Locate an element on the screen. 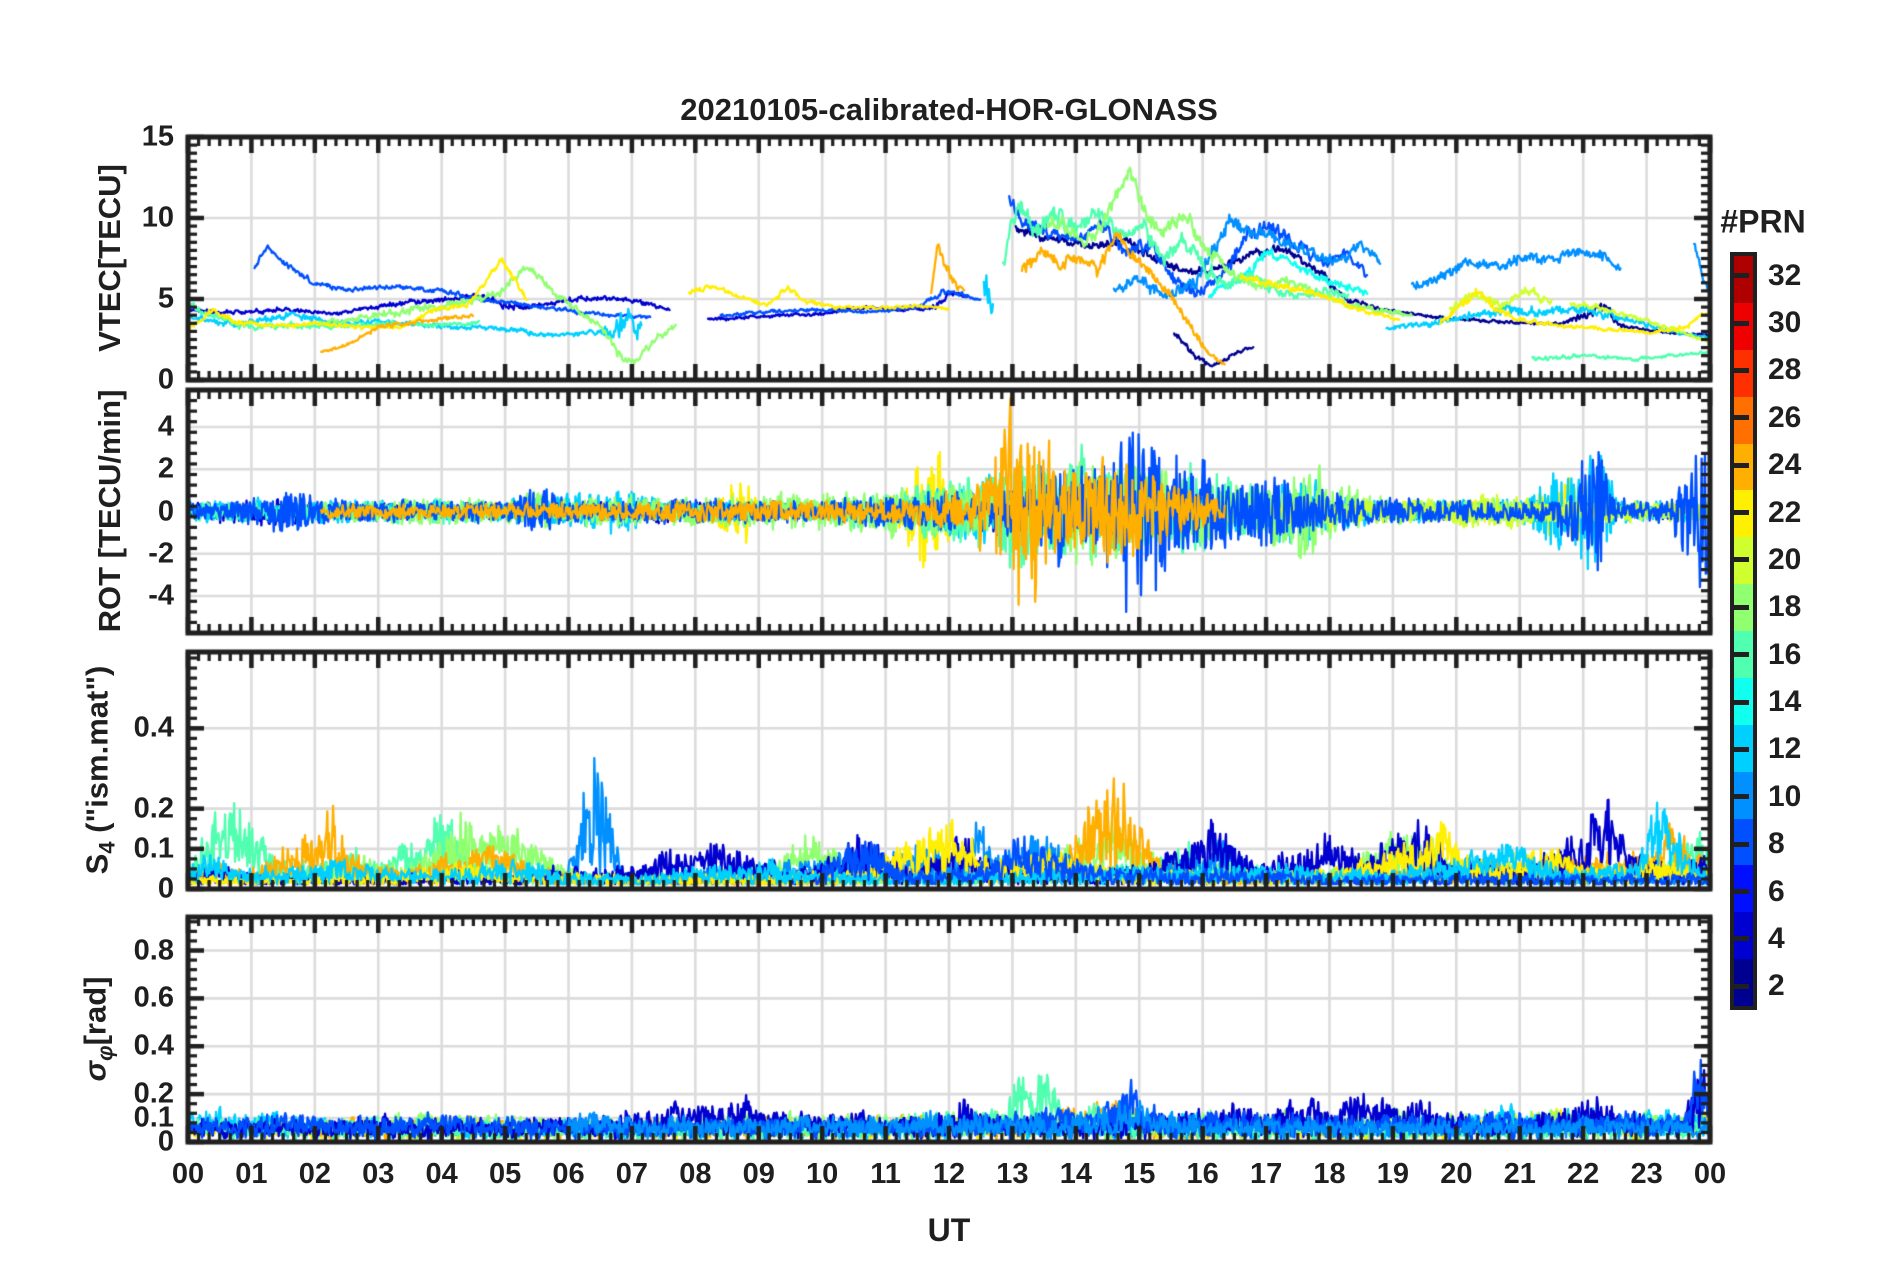 Image resolution: width=1902 pixels, height=1272 pixels. x-tick-label: 18 is located at coordinates (1329, 1174).